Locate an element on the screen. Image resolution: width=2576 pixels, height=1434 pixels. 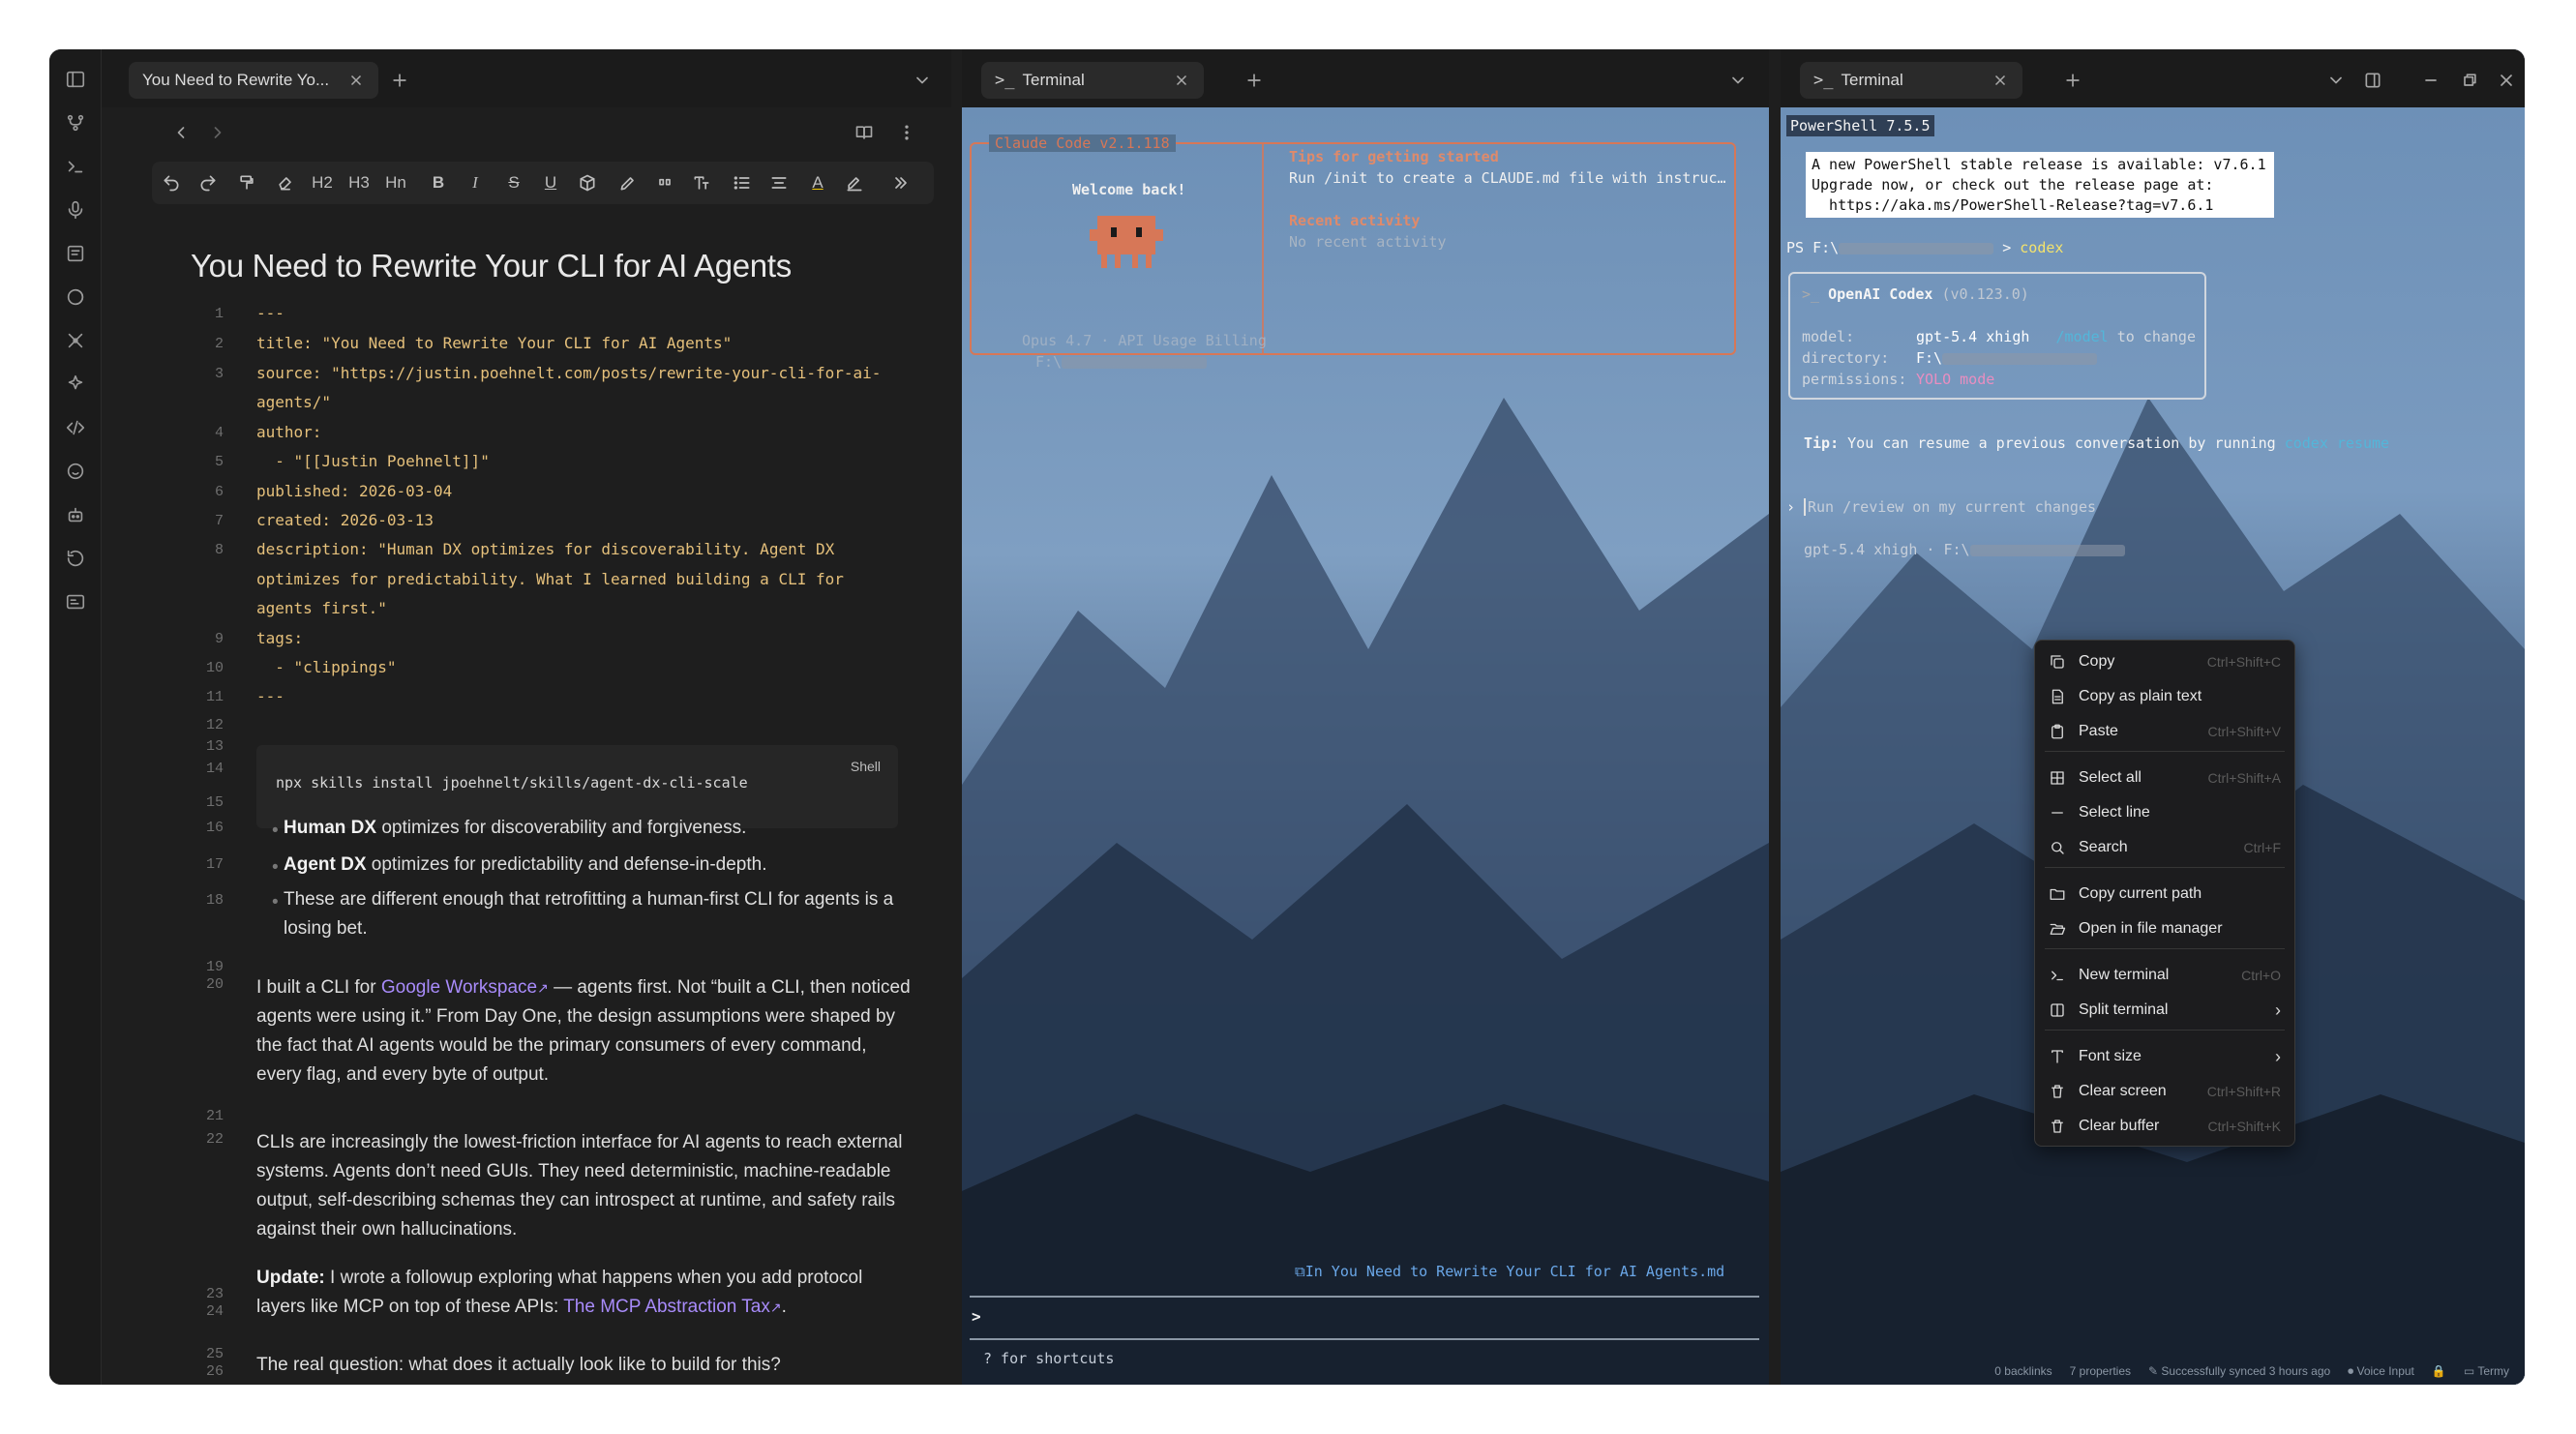
expand-toolbar-icon is located at coordinates (901, 182).